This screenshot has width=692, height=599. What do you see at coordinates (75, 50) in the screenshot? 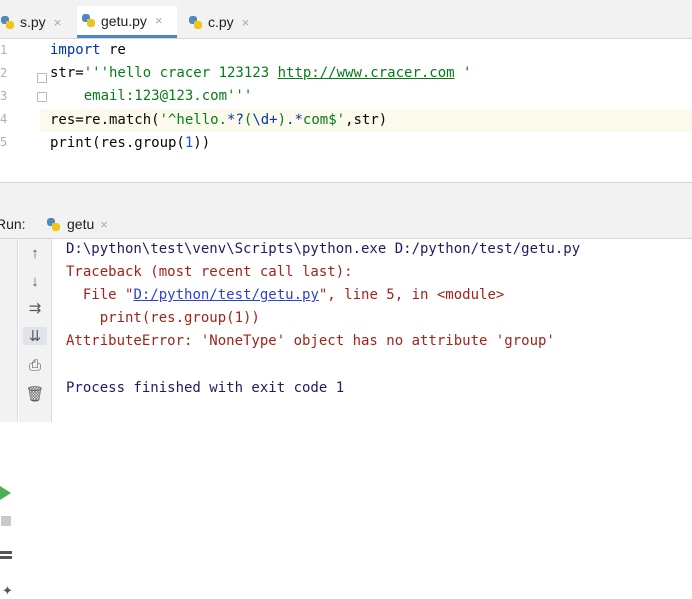
I see `keyword-token: import` at bounding box center [75, 50].